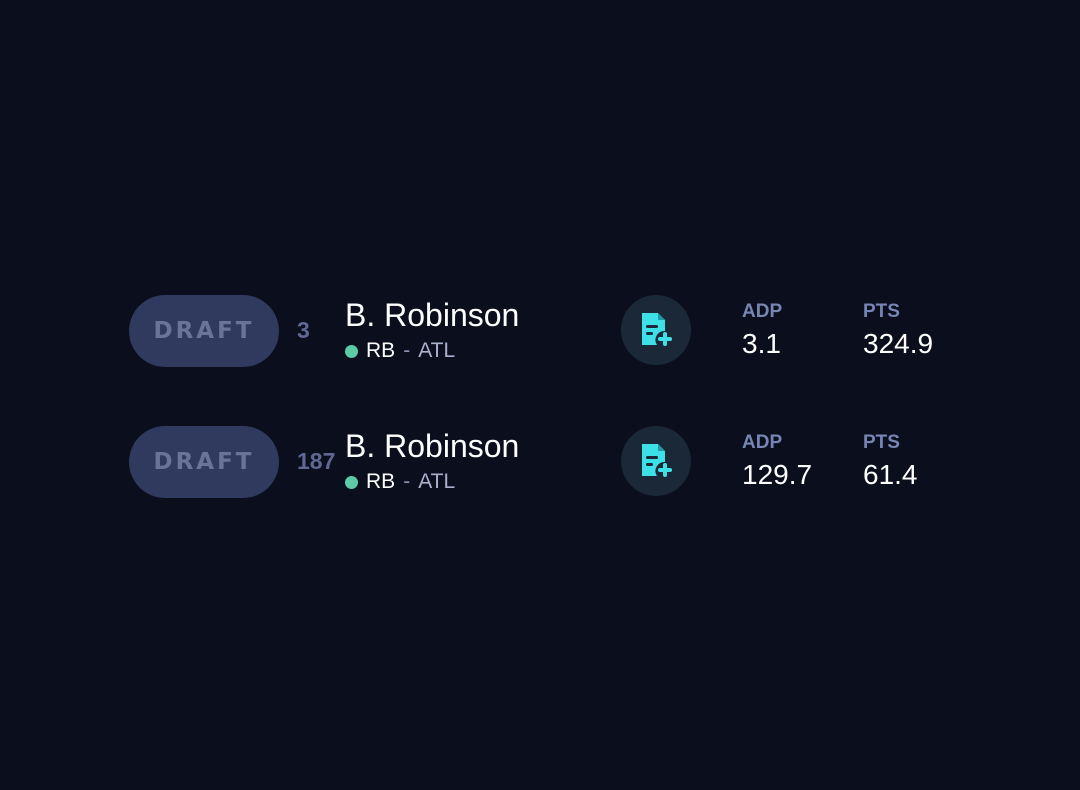  I want to click on player-rank: 3, so click(303, 330).